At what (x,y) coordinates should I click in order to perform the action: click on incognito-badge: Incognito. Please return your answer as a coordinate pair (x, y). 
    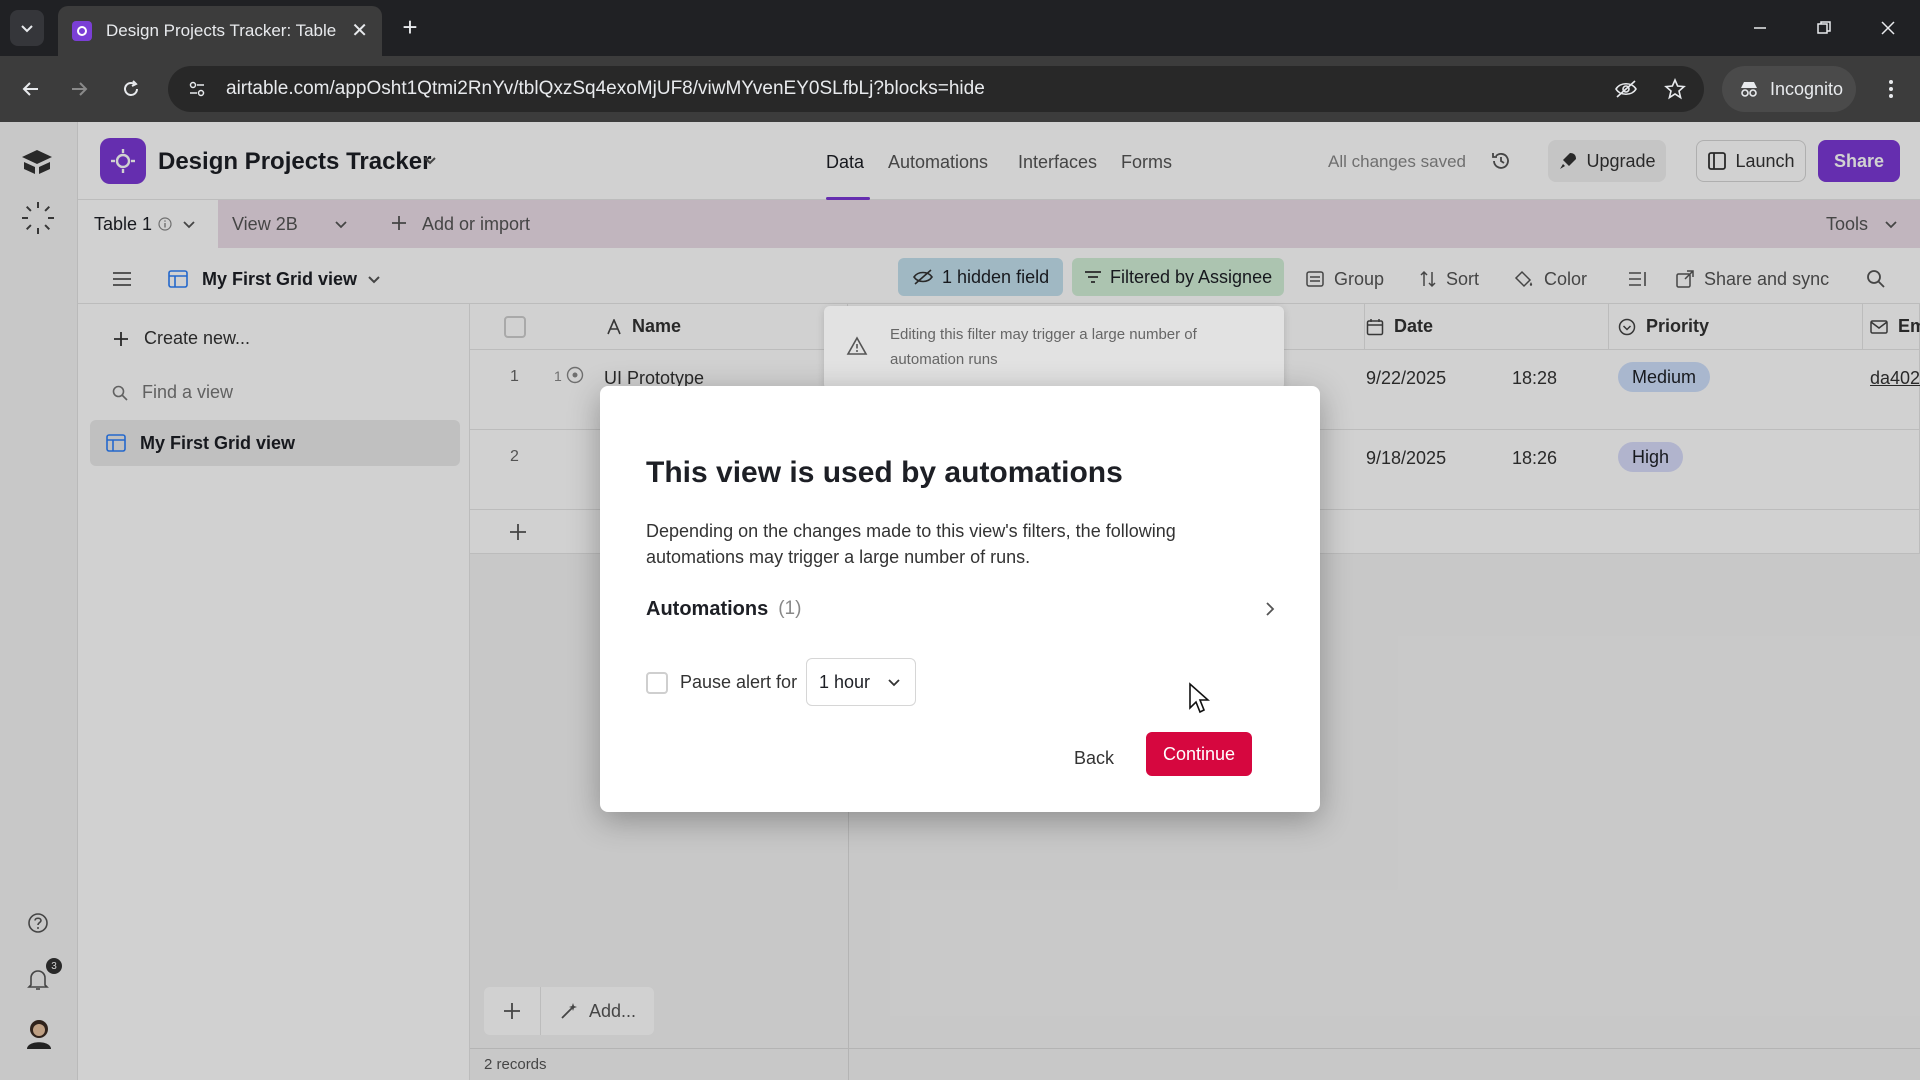
    Looking at the image, I should click on (1789, 89).